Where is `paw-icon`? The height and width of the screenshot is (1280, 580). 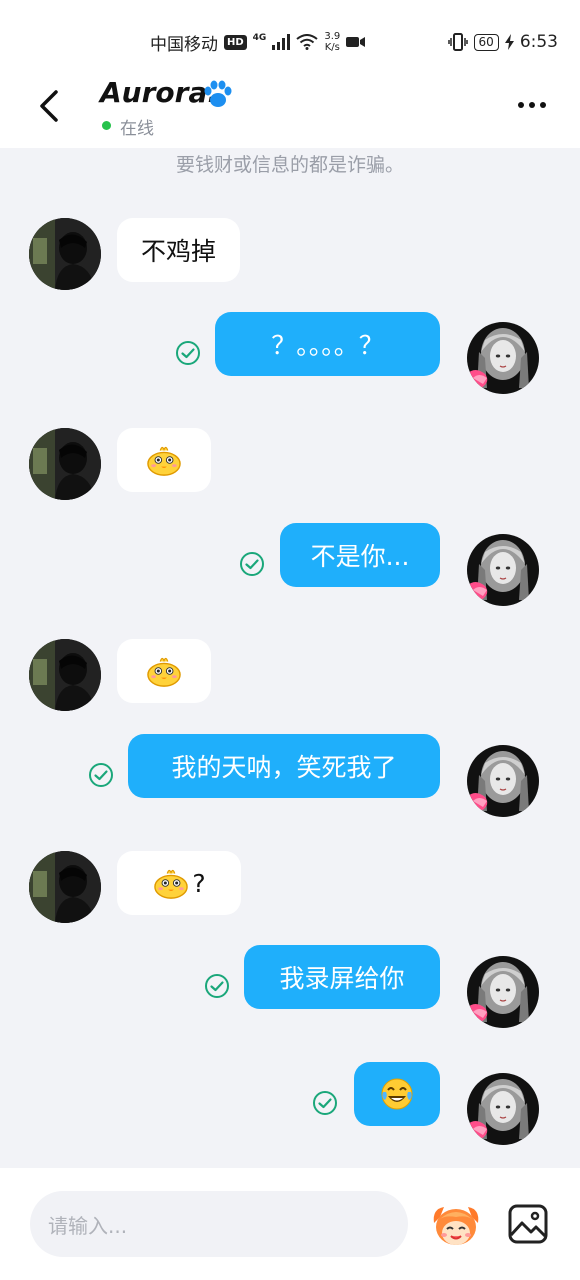
paw-icon is located at coordinates (218, 96).